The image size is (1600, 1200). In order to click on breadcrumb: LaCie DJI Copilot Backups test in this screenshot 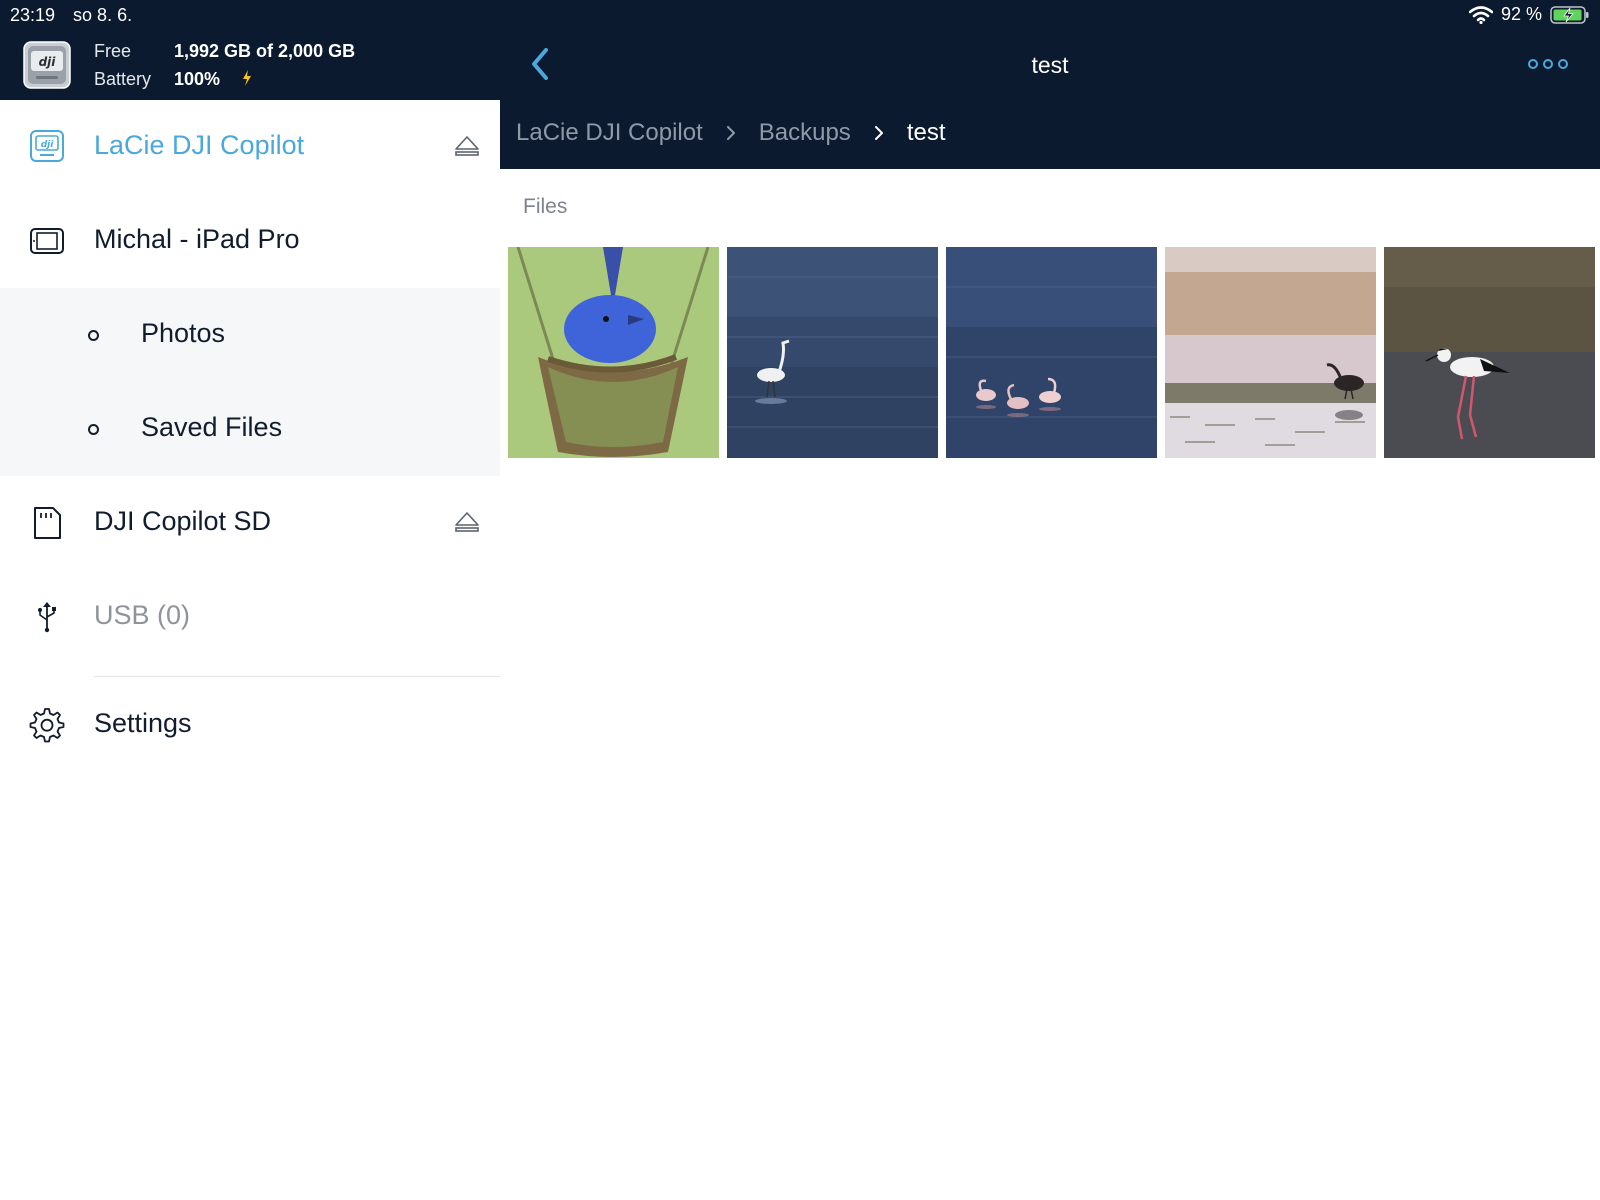, I will do `click(731, 133)`.